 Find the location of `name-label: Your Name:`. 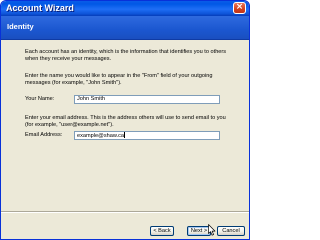

name-label: Your Name: is located at coordinates (40, 99).